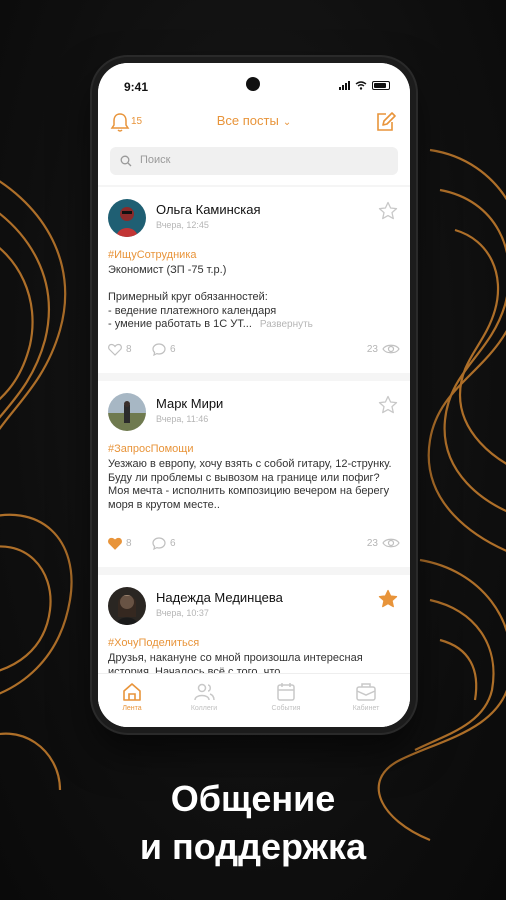 This screenshot has height=900, width=506. I want to click on users-icon, so click(204, 692).